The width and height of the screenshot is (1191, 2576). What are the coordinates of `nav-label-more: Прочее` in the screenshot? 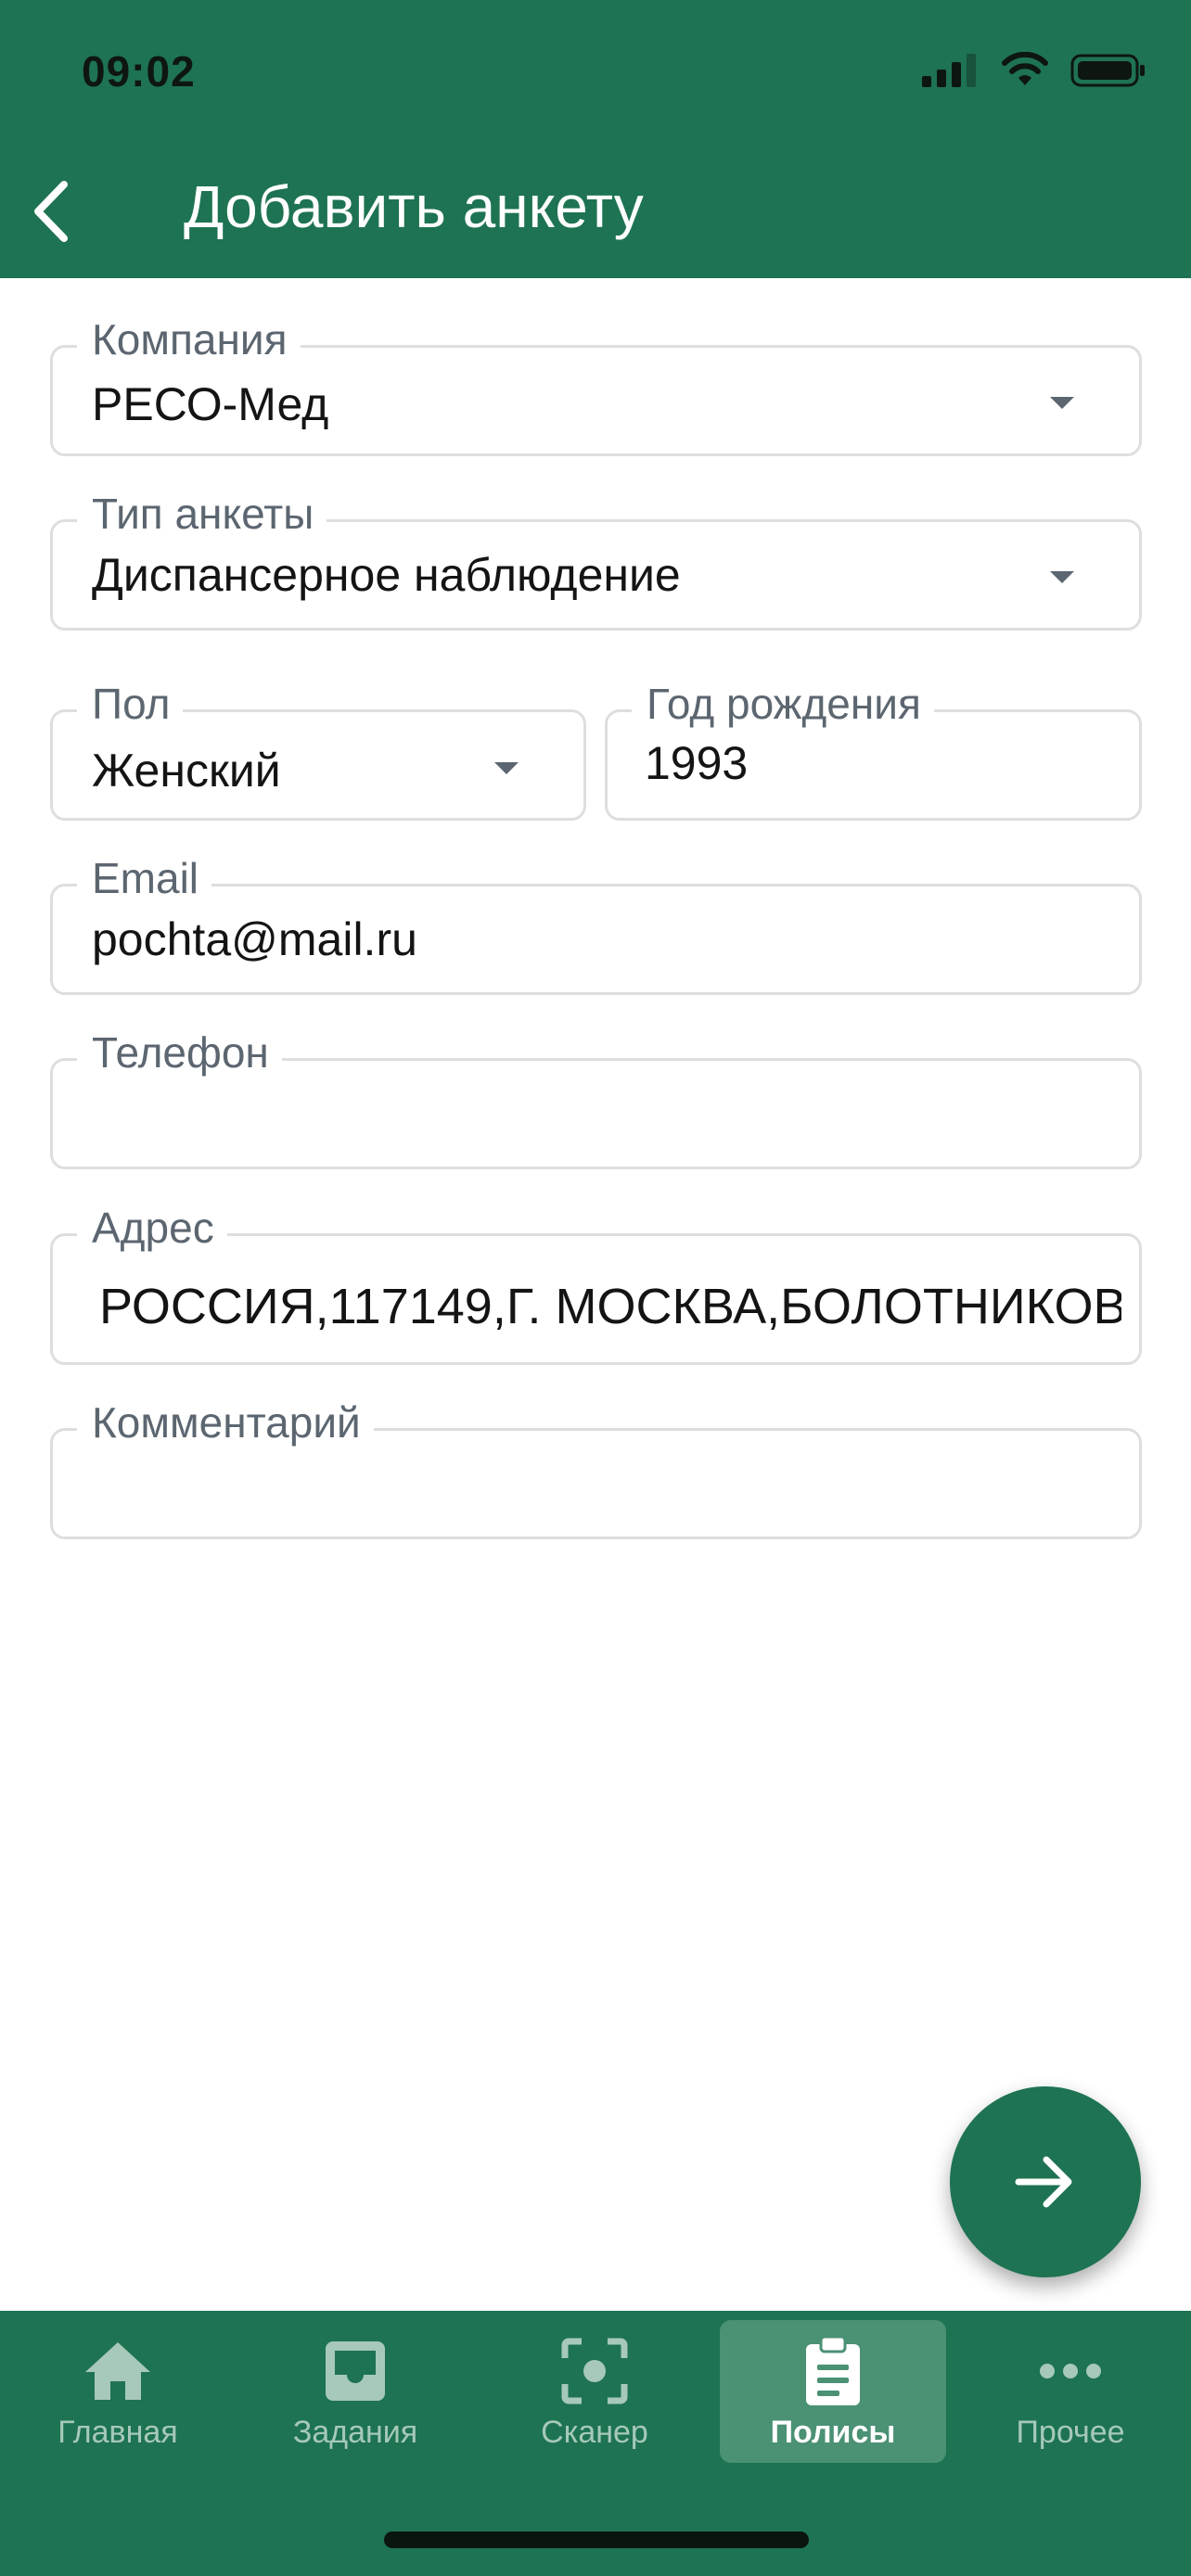 It's located at (1070, 2433).